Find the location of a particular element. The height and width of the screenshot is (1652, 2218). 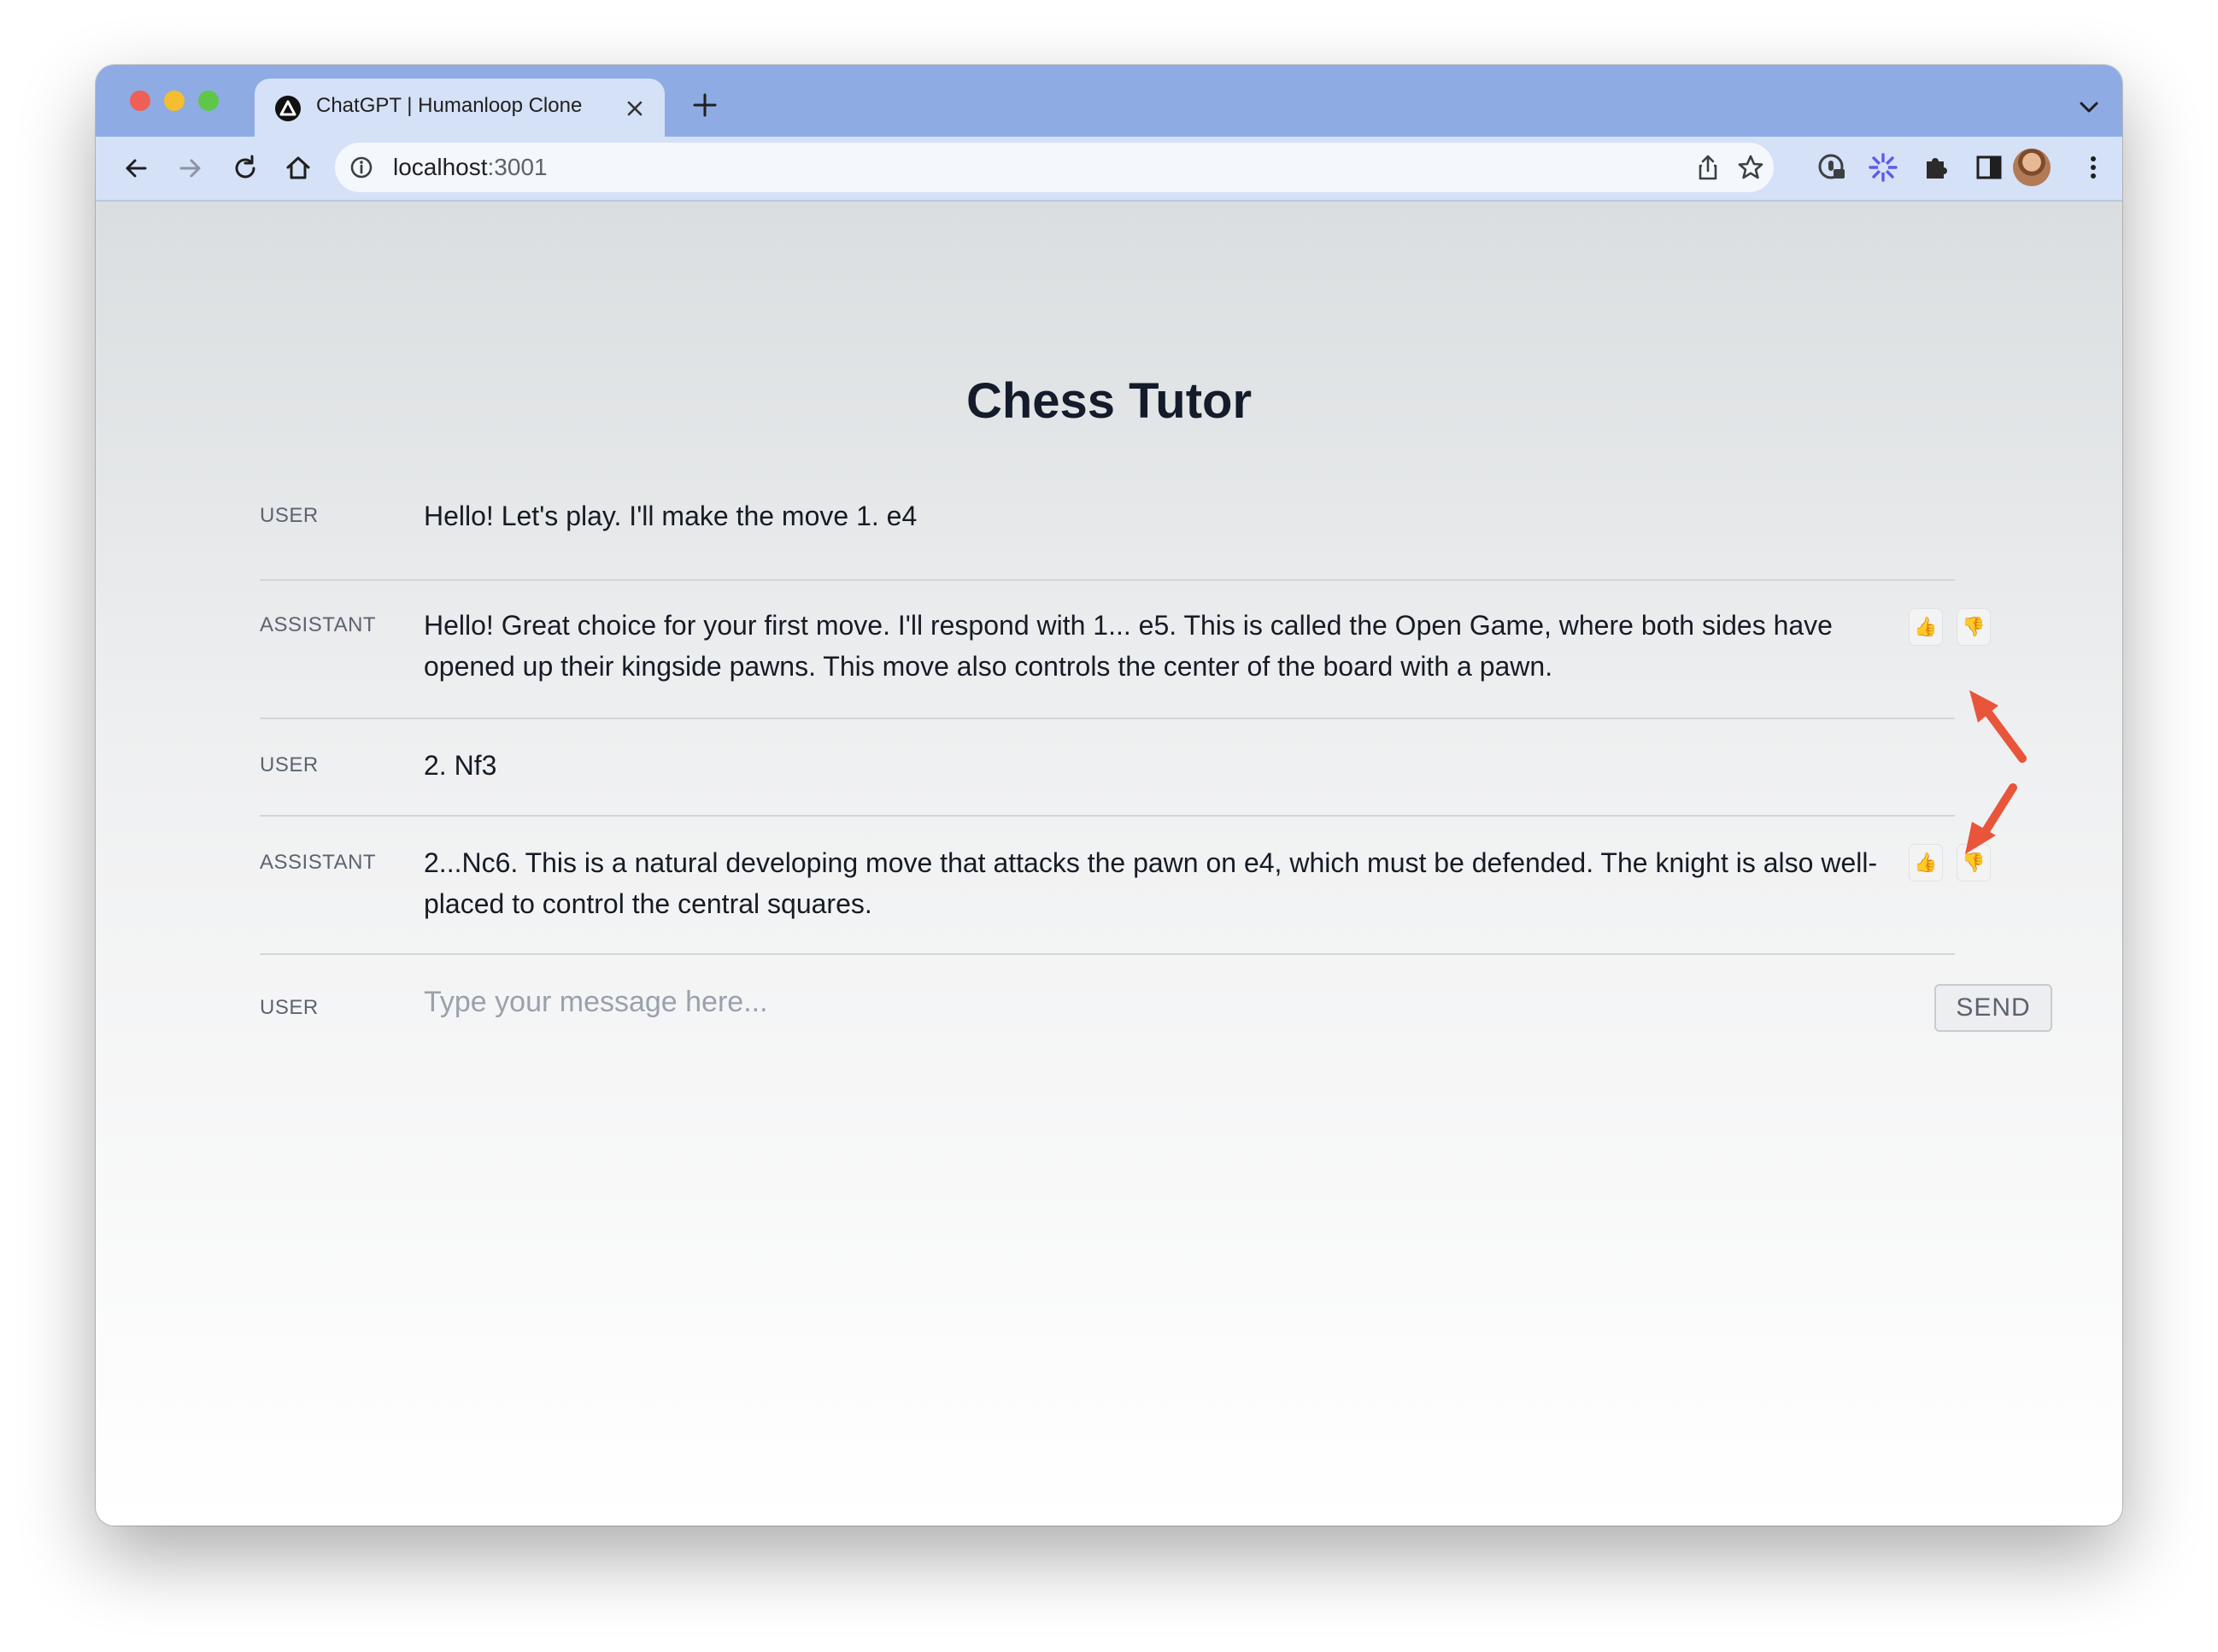

close-tab-icon is located at coordinates (635, 108).